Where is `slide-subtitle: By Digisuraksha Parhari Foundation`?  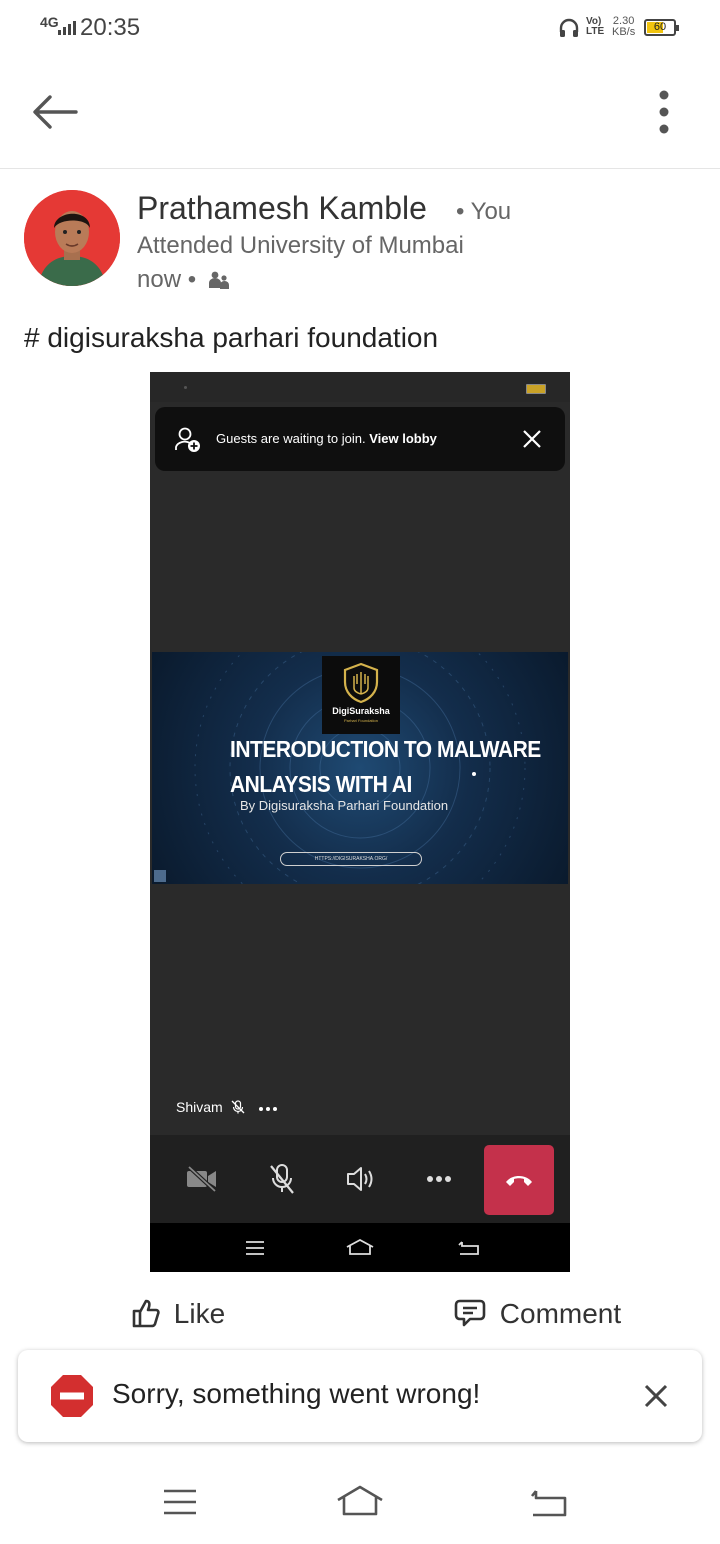 slide-subtitle: By Digisuraksha Parhari Foundation is located at coordinates (344, 805).